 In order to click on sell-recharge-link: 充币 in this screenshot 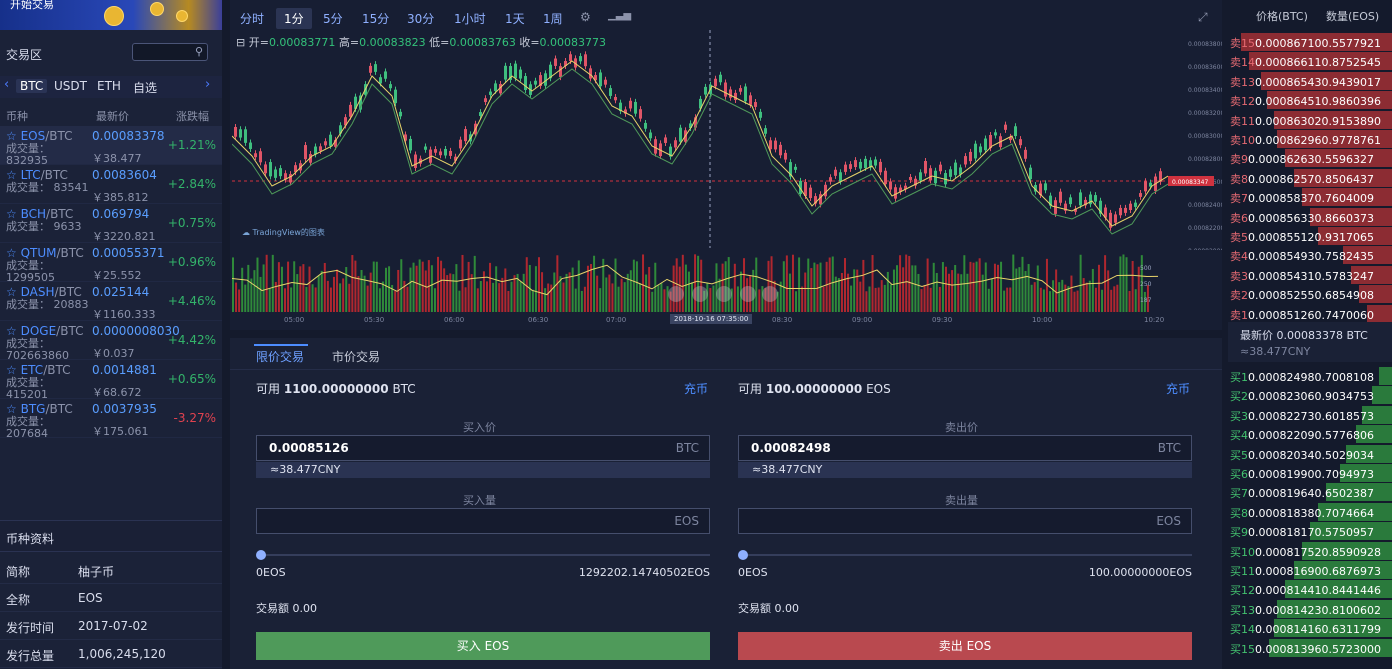, I will do `click(1178, 388)`.